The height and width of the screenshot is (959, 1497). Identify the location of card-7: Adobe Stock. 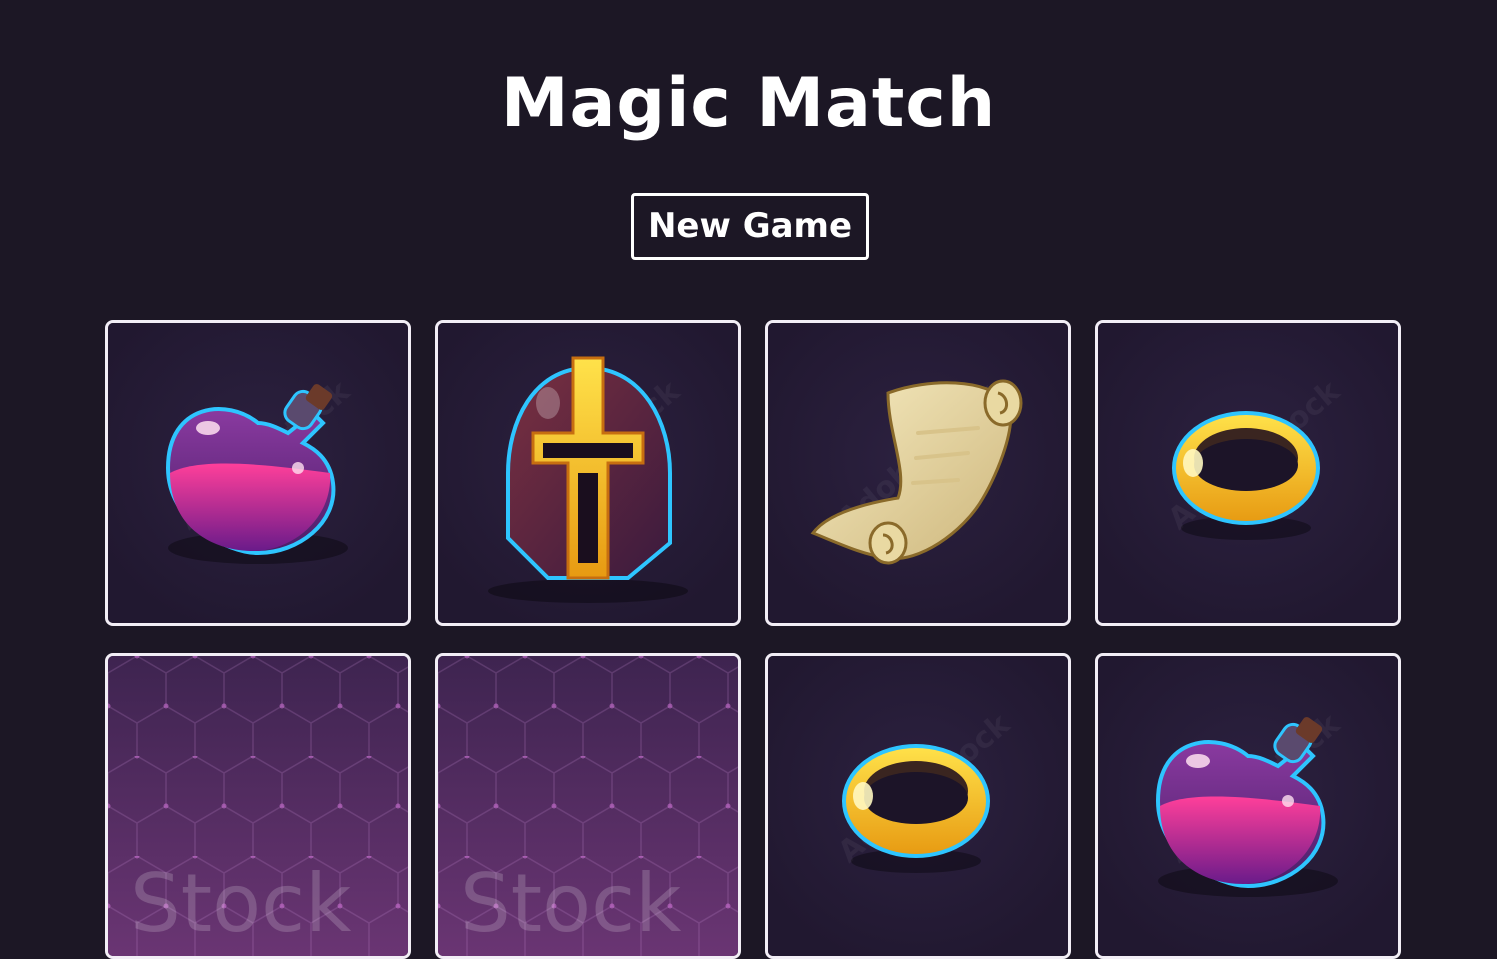
(918, 806).